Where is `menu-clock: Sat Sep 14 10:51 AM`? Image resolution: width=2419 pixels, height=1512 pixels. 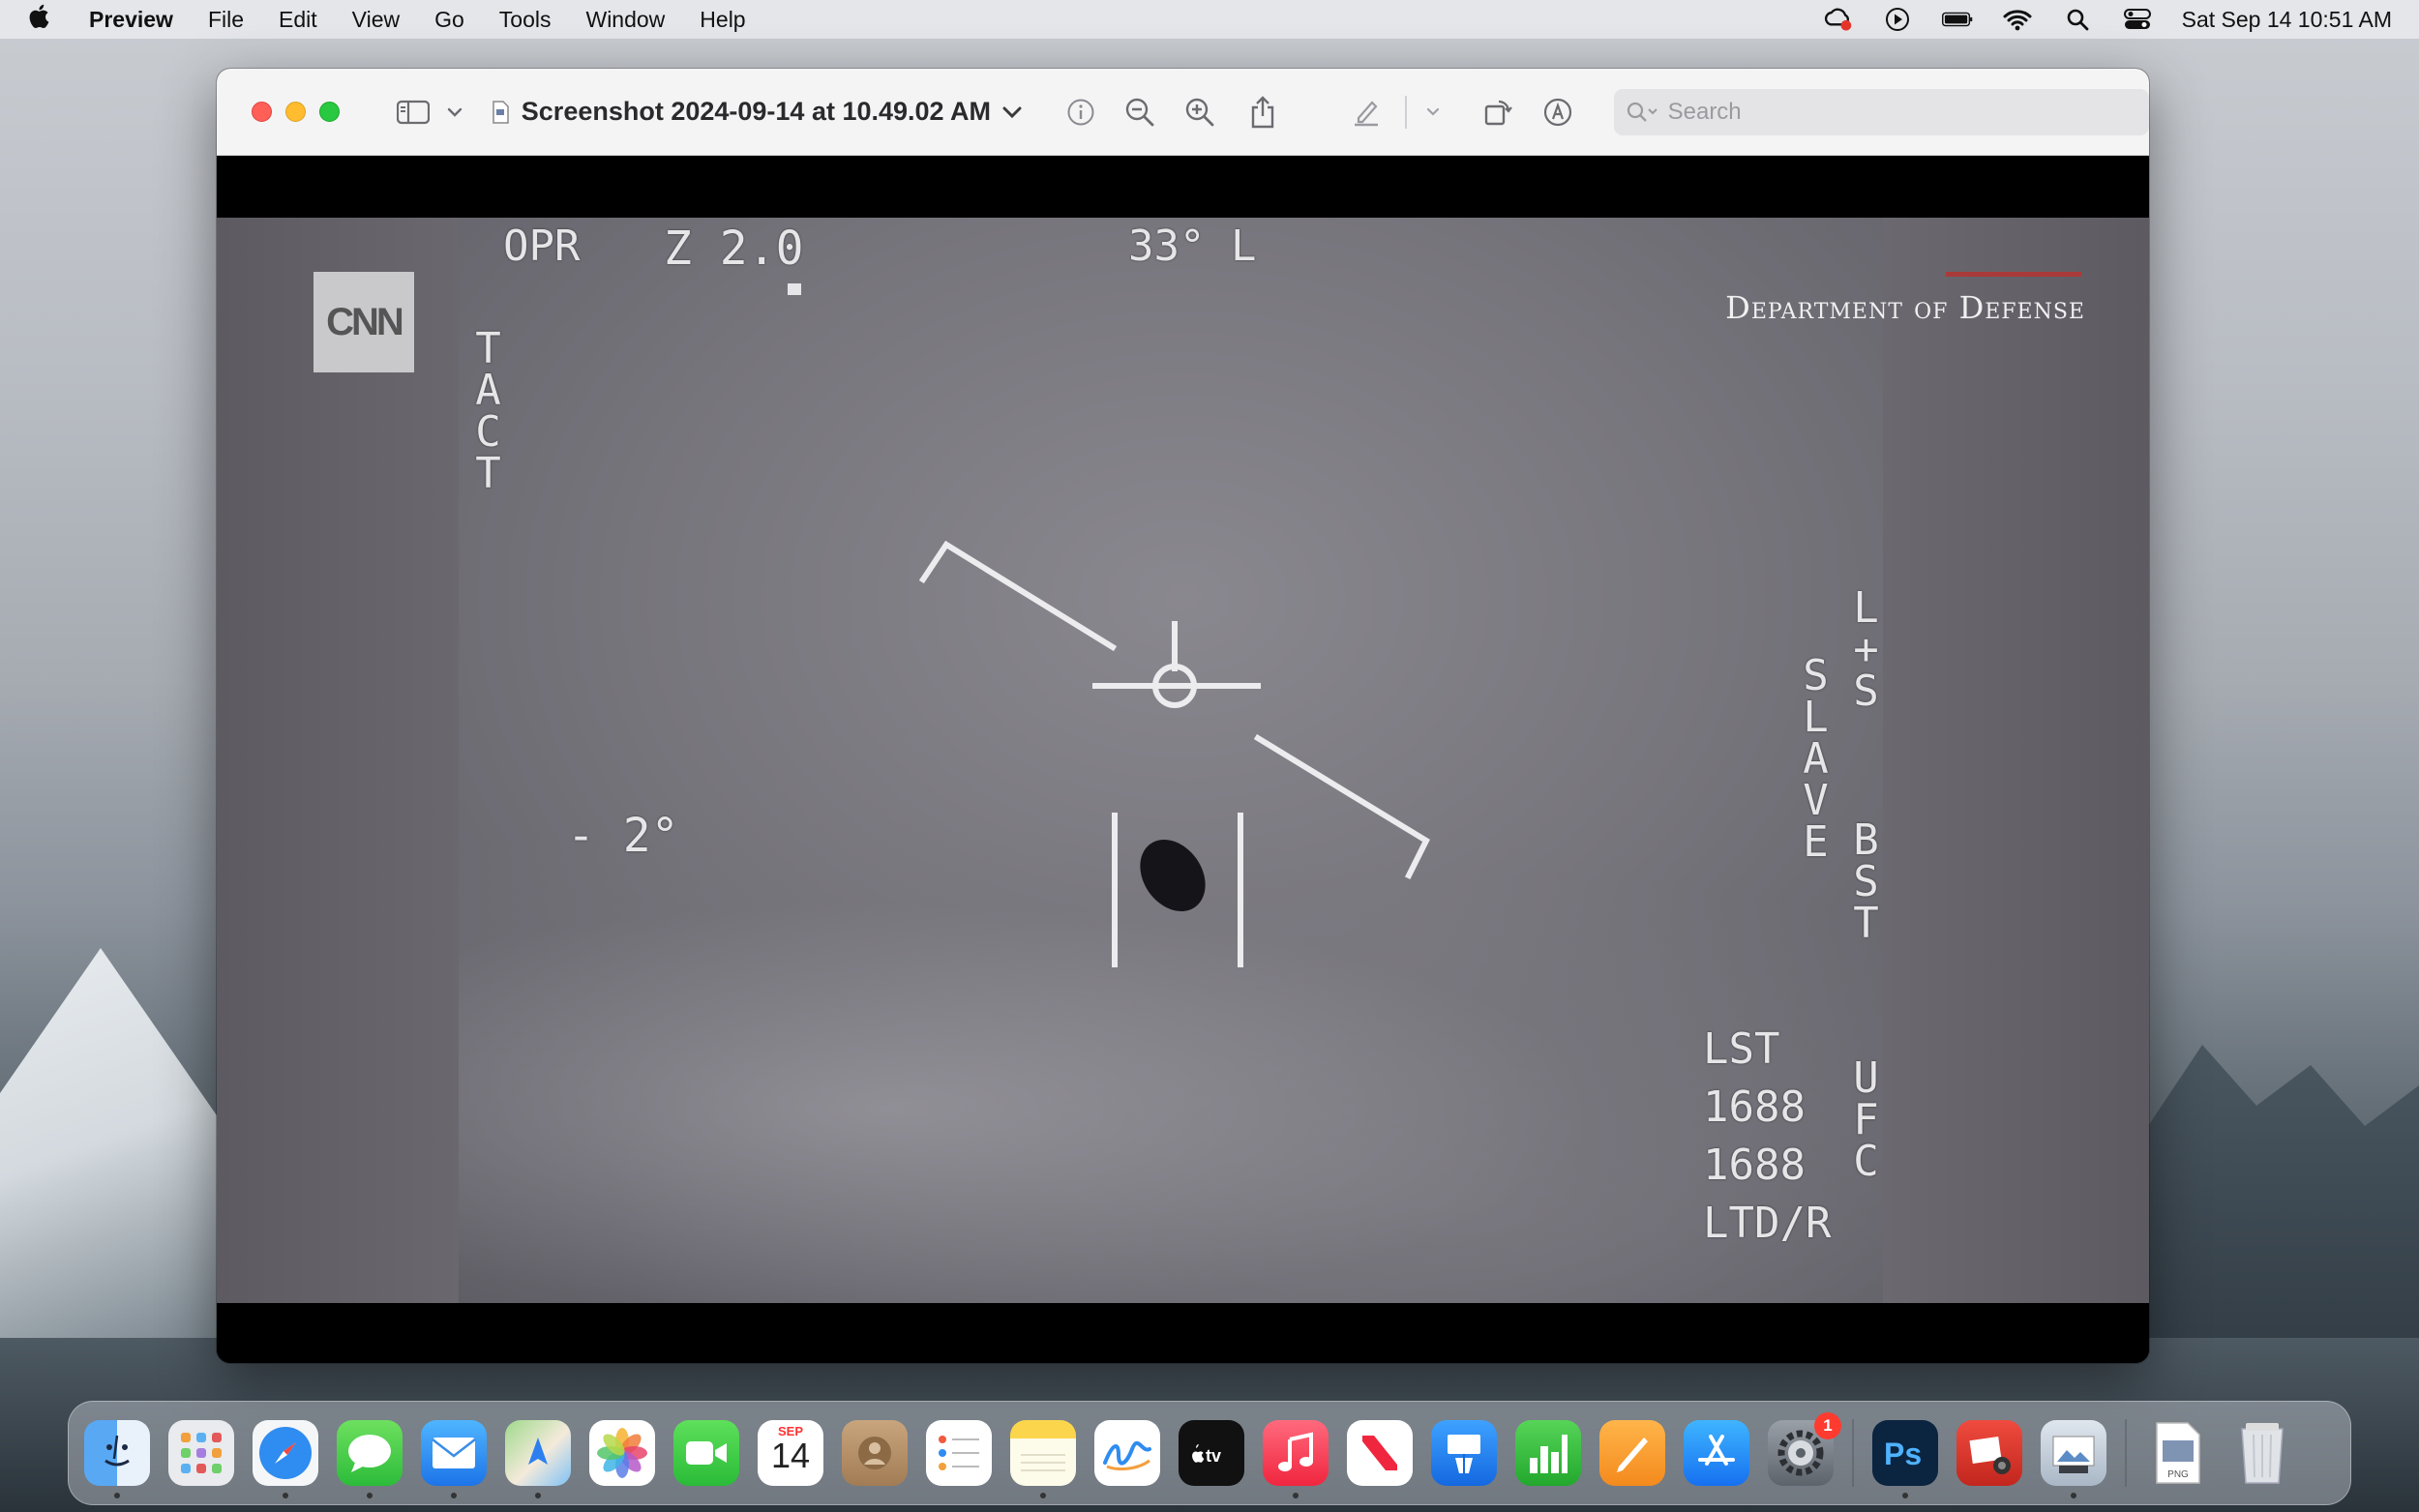
menu-clock: Sat Sep 14 10:51 AM is located at coordinates (2287, 20).